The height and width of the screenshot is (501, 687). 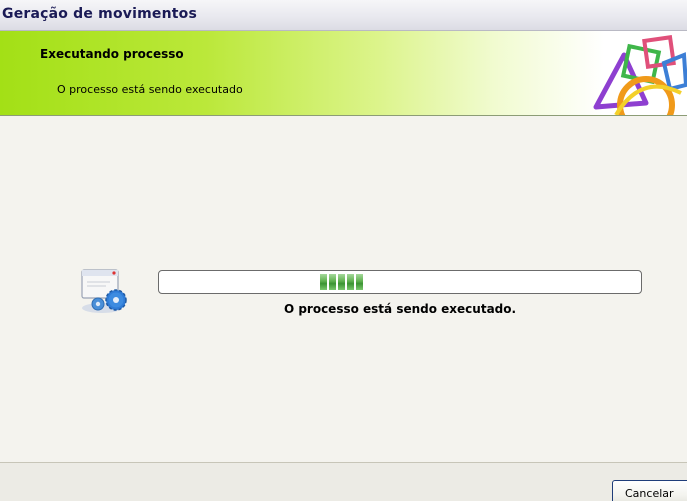 What do you see at coordinates (112, 54) in the screenshot?
I see `header-title: Executando processo` at bounding box center [112, 54].